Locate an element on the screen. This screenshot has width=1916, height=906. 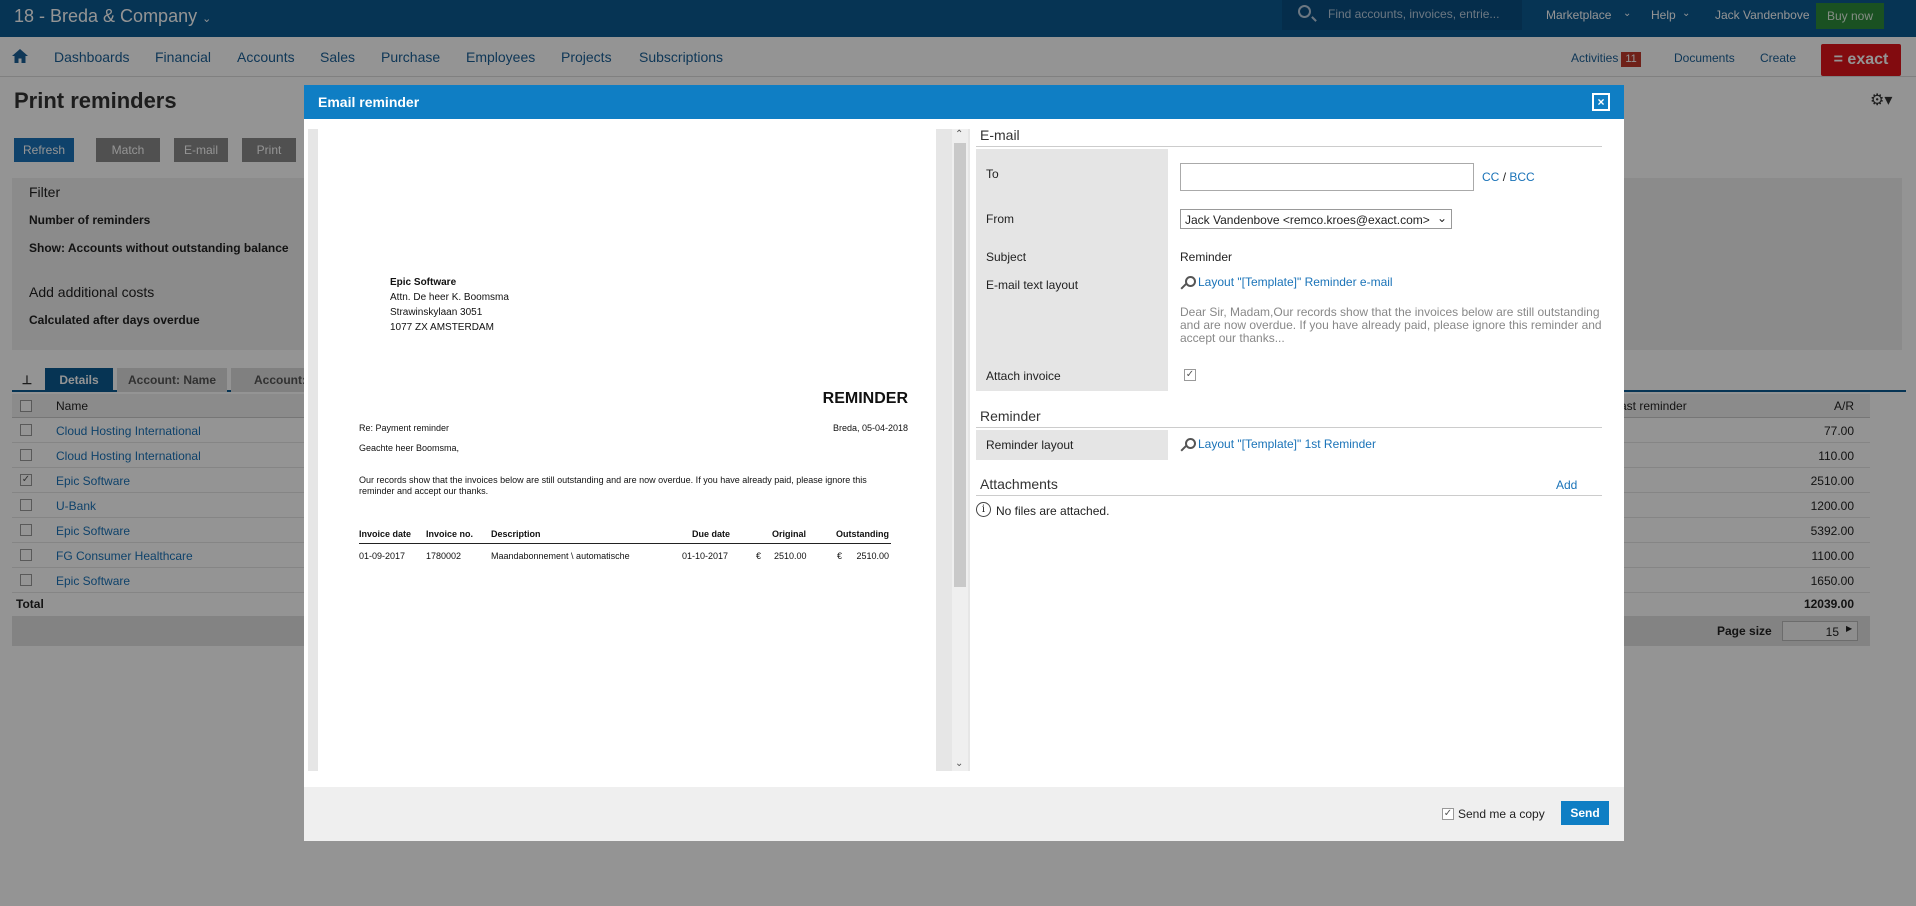
attach-invoice-checkbox: ✓ is located at coordinates (1190, 375).